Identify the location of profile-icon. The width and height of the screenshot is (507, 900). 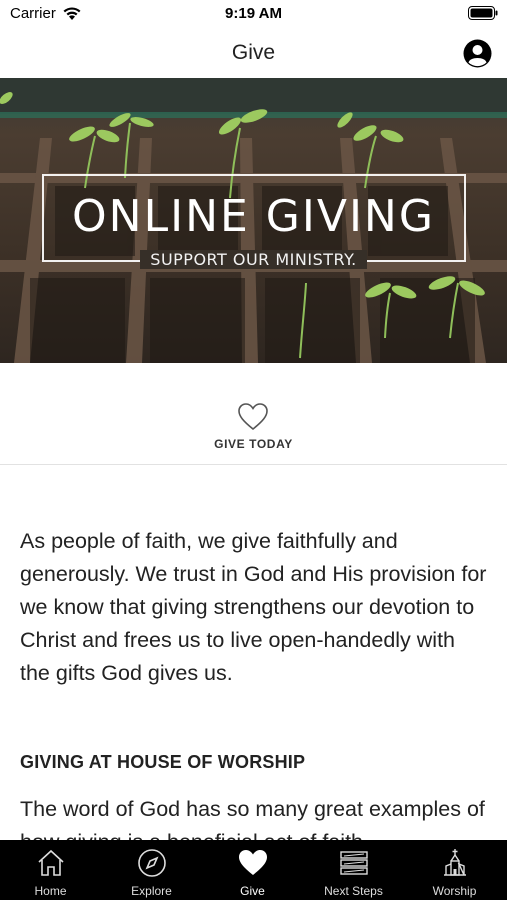
(477, 53).